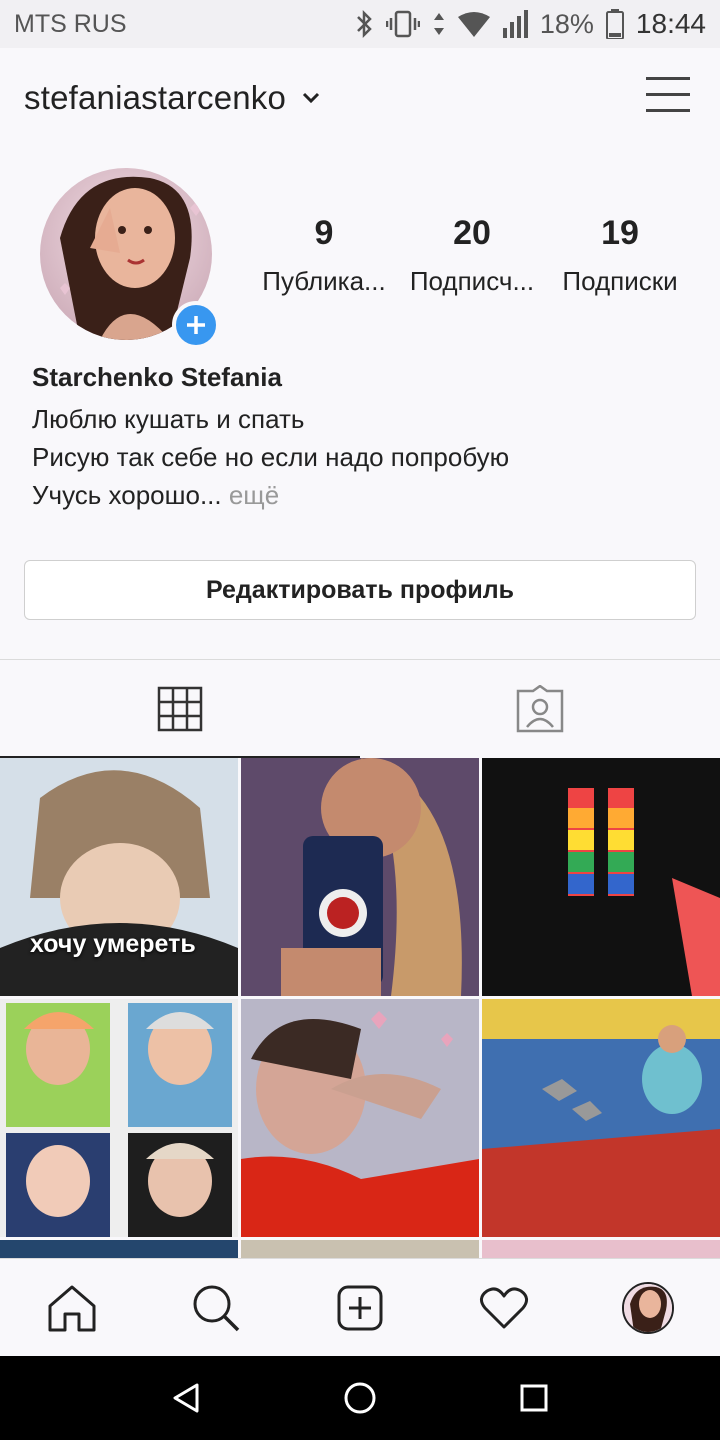  I want to click on profile-avatar-small, so click(648, 1308).